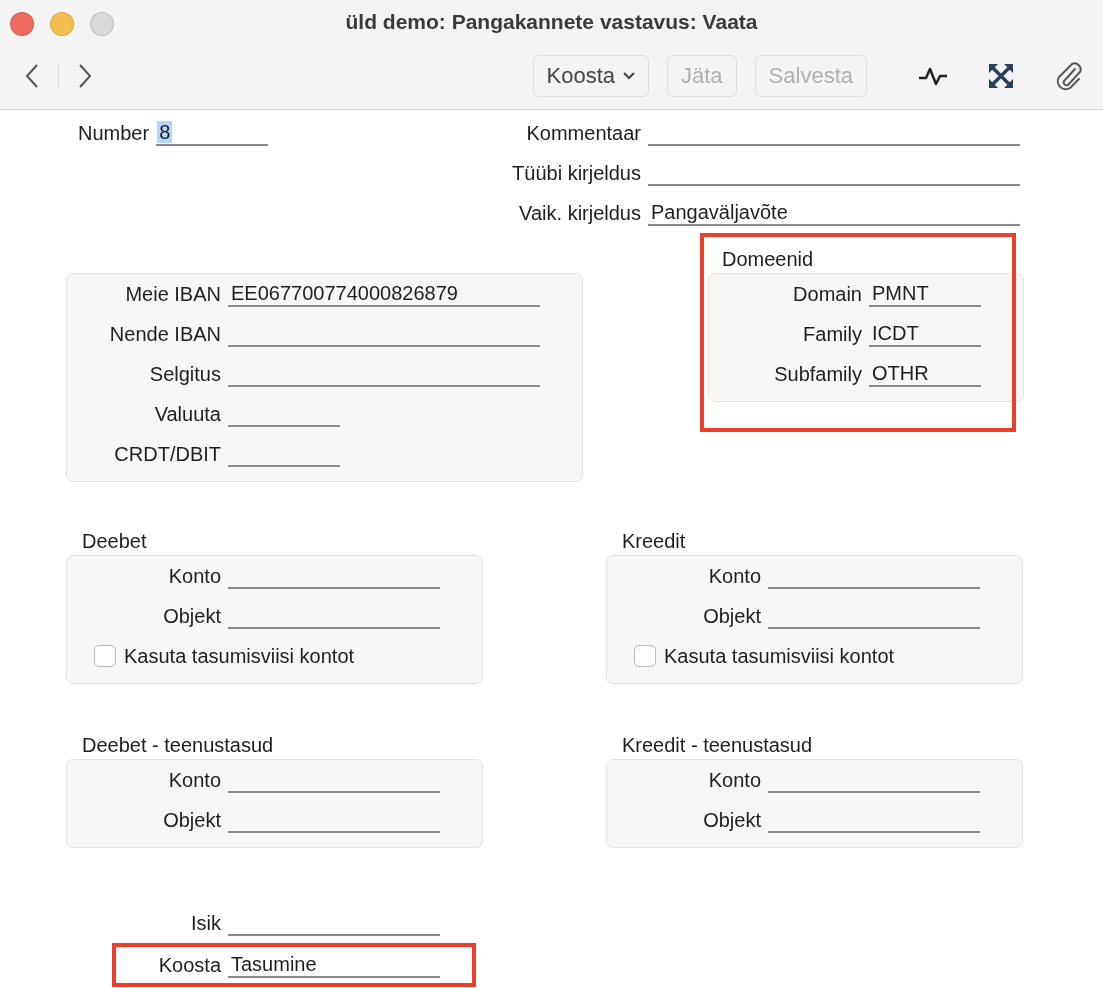 The height and width of the screenshot is (988, 1103). What do you see at coordinates (576, 173) in the screenshot?
I see `field-label: Tüübi kirjeldus` at bounding box center [576, 173].